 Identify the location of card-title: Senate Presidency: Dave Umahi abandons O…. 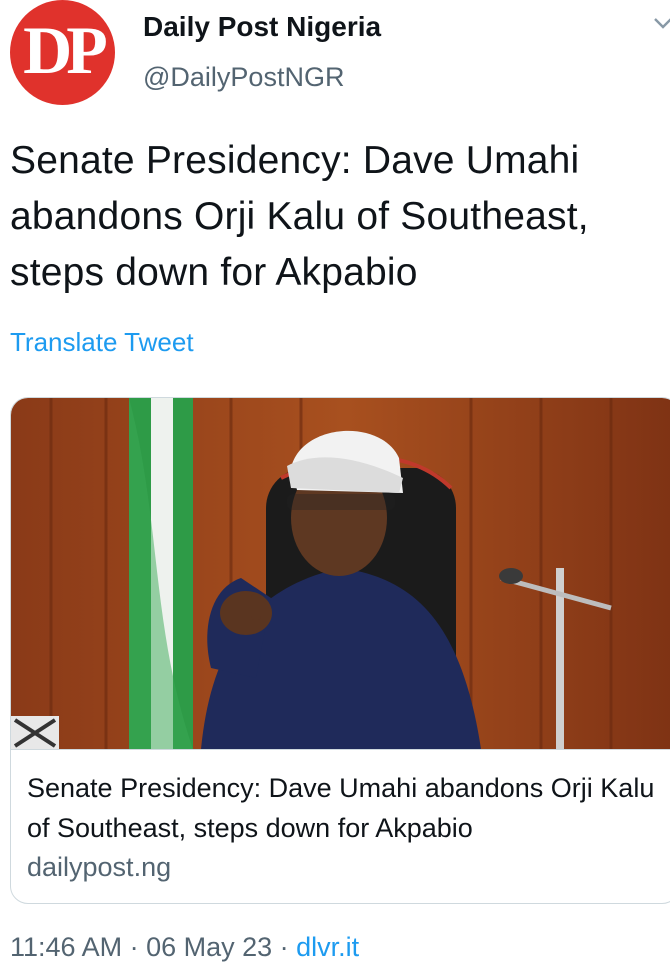
(347, 808).